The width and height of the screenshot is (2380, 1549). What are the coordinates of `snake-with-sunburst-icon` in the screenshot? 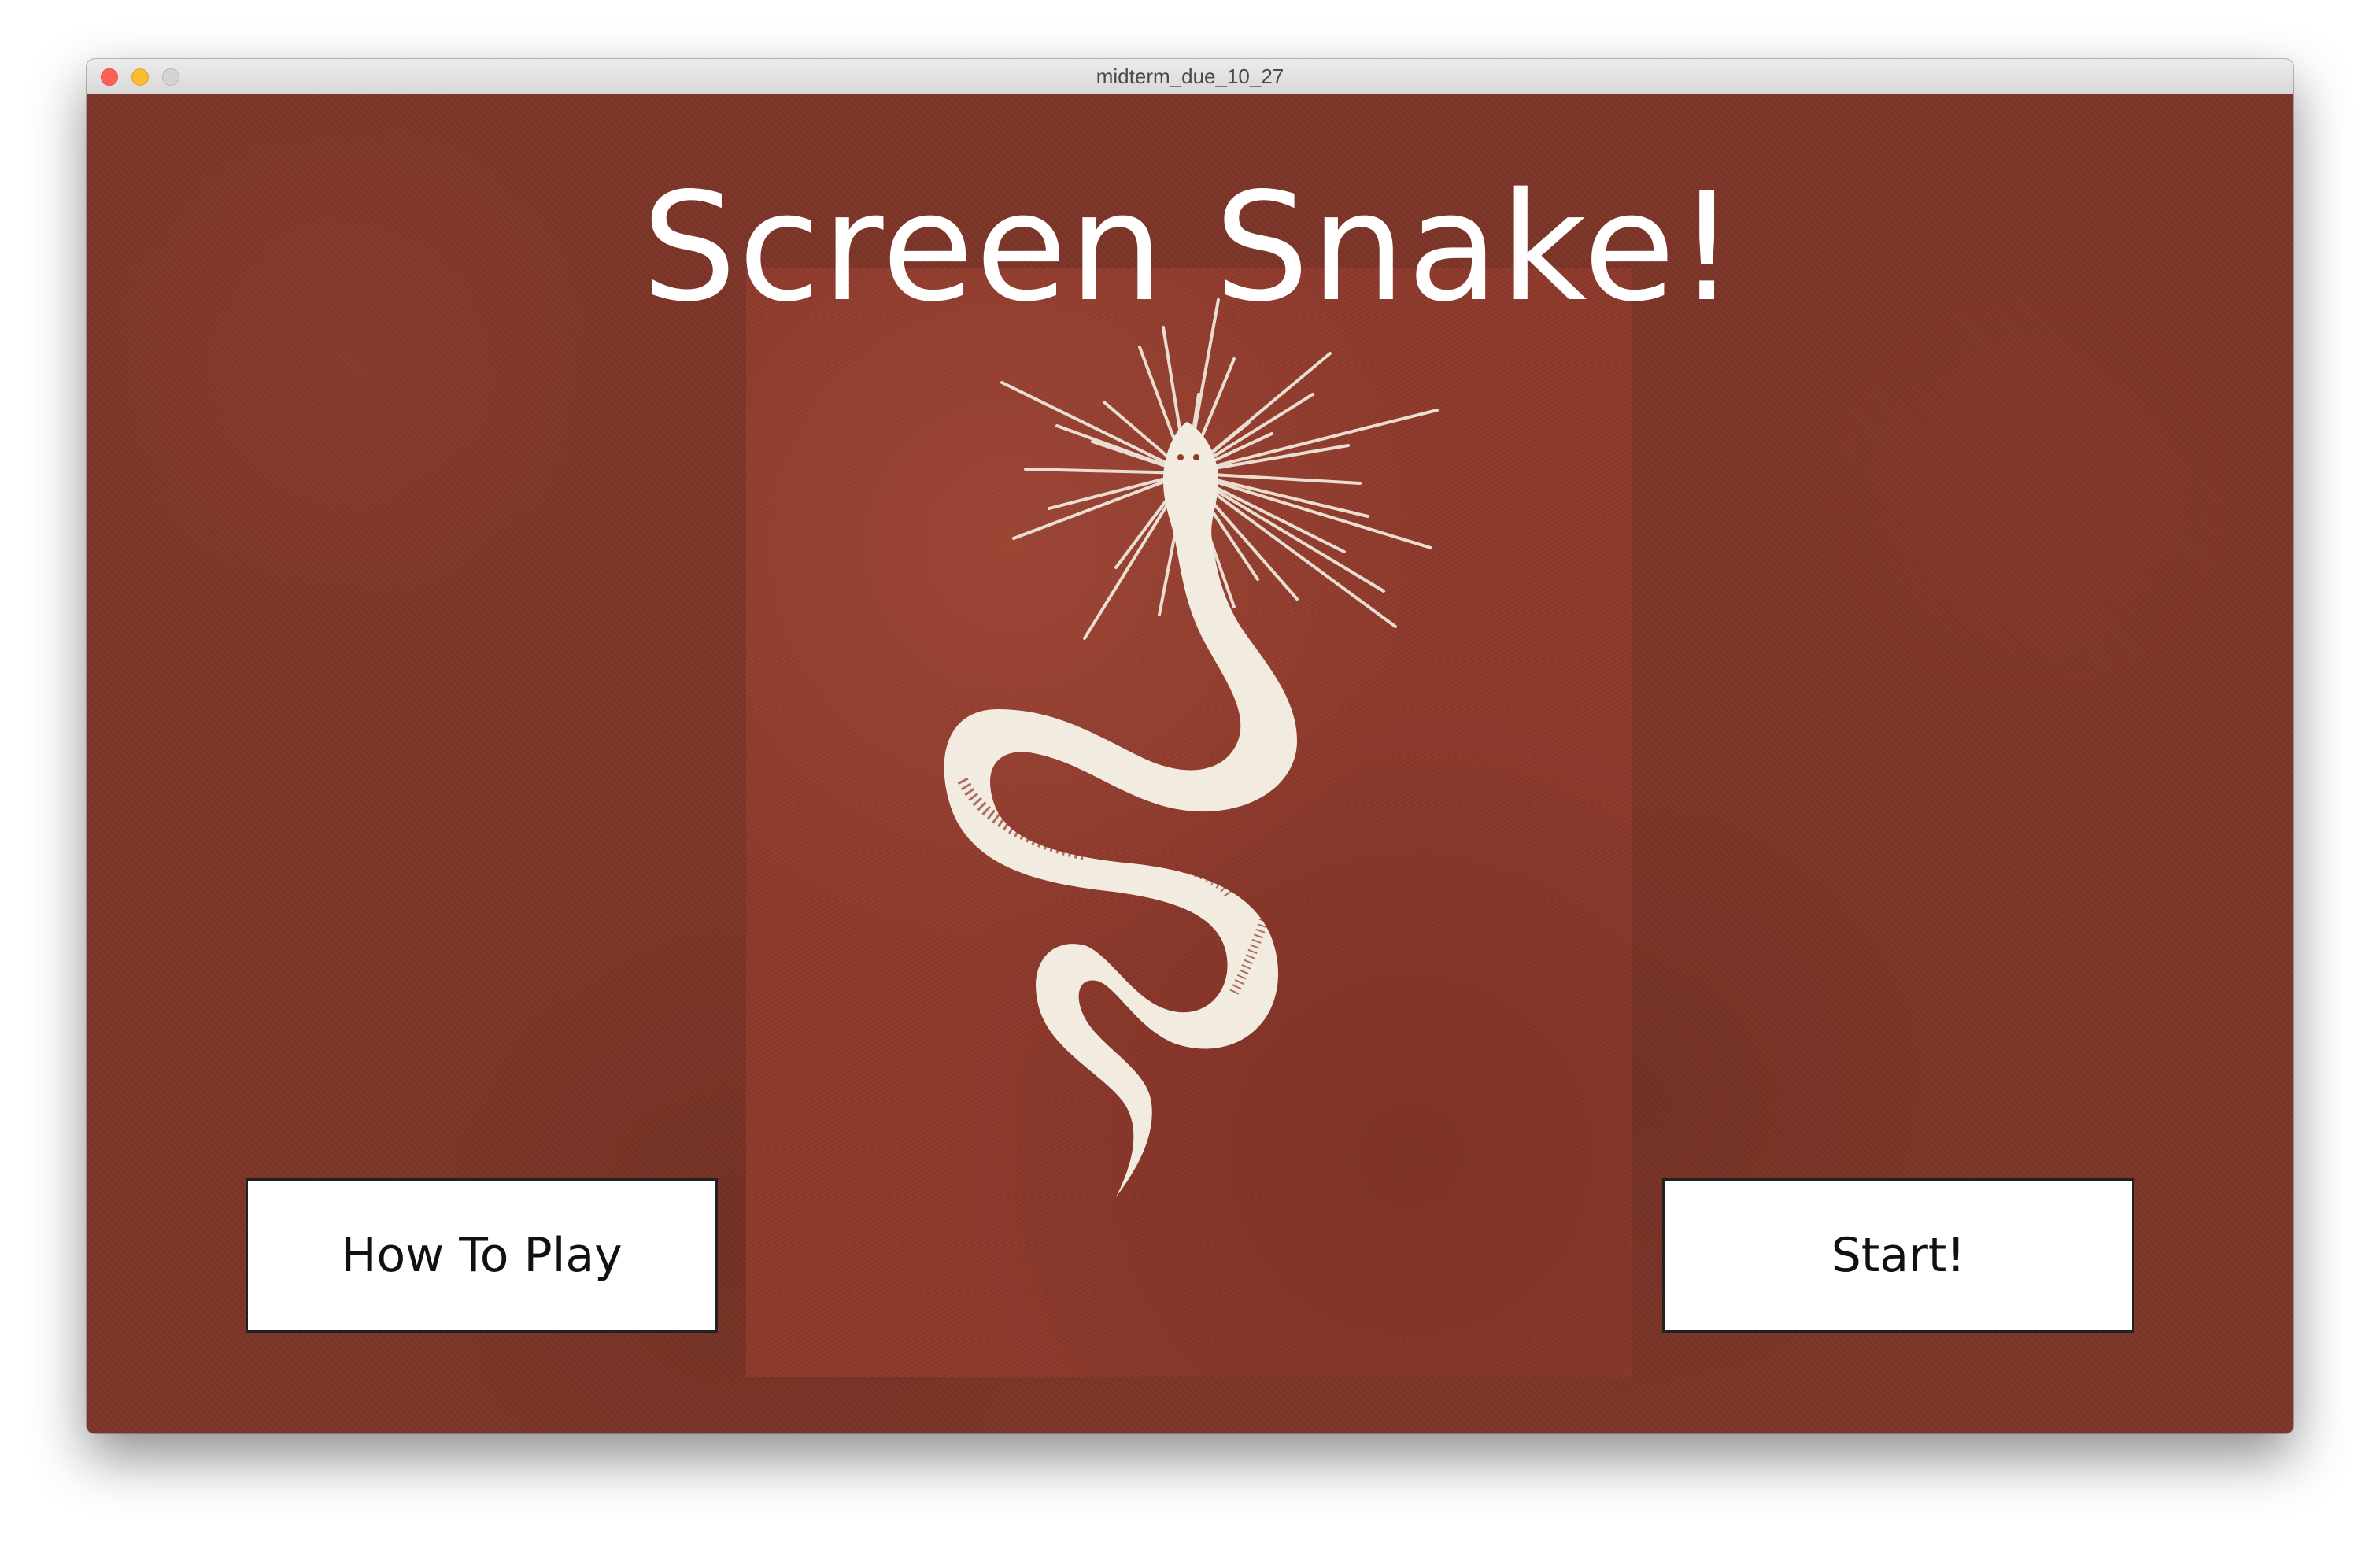 It's located at (1191, 747).